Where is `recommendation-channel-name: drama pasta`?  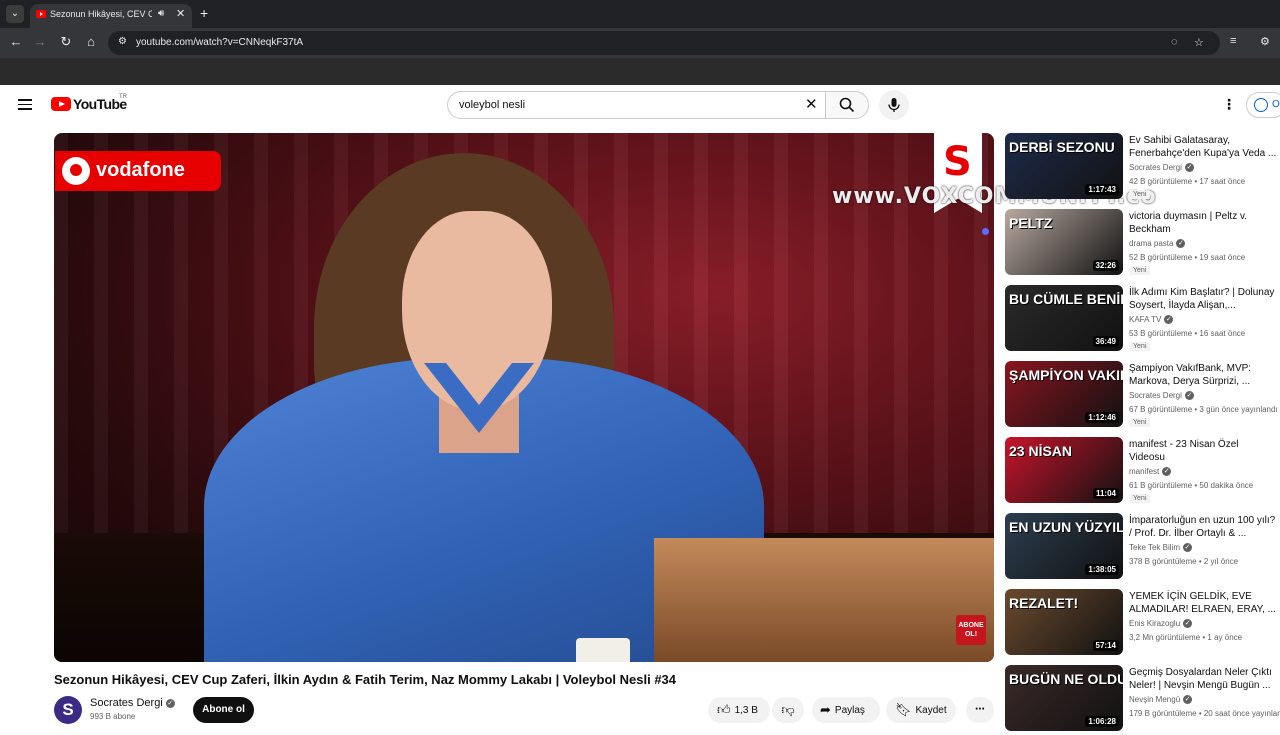 recommendation-channel-name: drama pasta is located at coordinates (1151, 243).